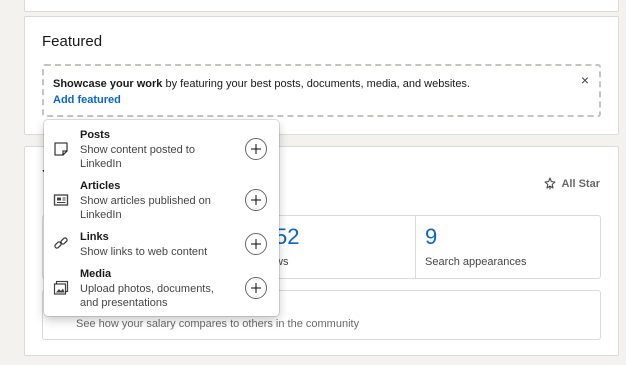 This screenshot has height=365, width=626. I want to click on add-post-button, so click(256, 149).